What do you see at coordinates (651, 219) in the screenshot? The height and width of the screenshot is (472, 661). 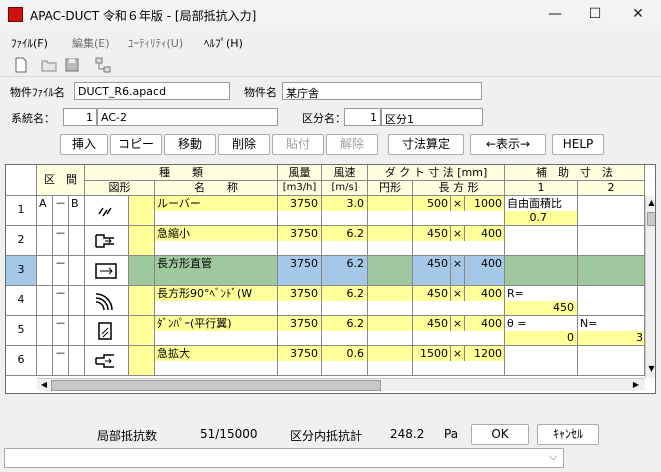 I see `scroll-thumb` at bounding box center [651, 219].